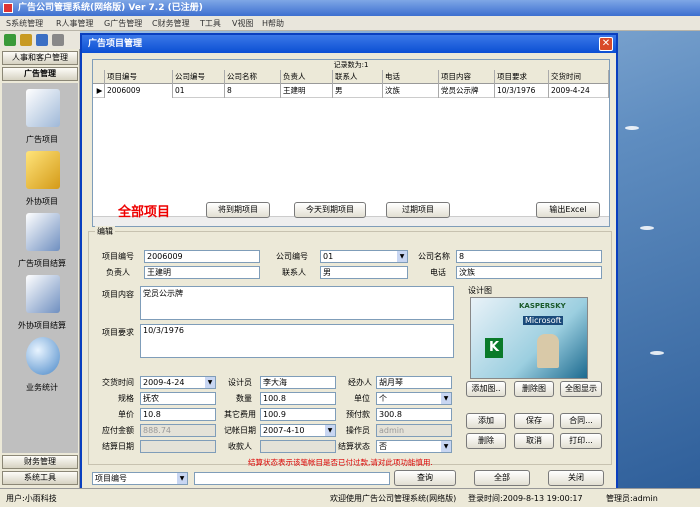 The width and height of the screenshot is (700, 507). What do you see at coordinates (202, 256) in the screenshot?
I see `proj-no-field: 2006009` at bounding box center [202, 256].